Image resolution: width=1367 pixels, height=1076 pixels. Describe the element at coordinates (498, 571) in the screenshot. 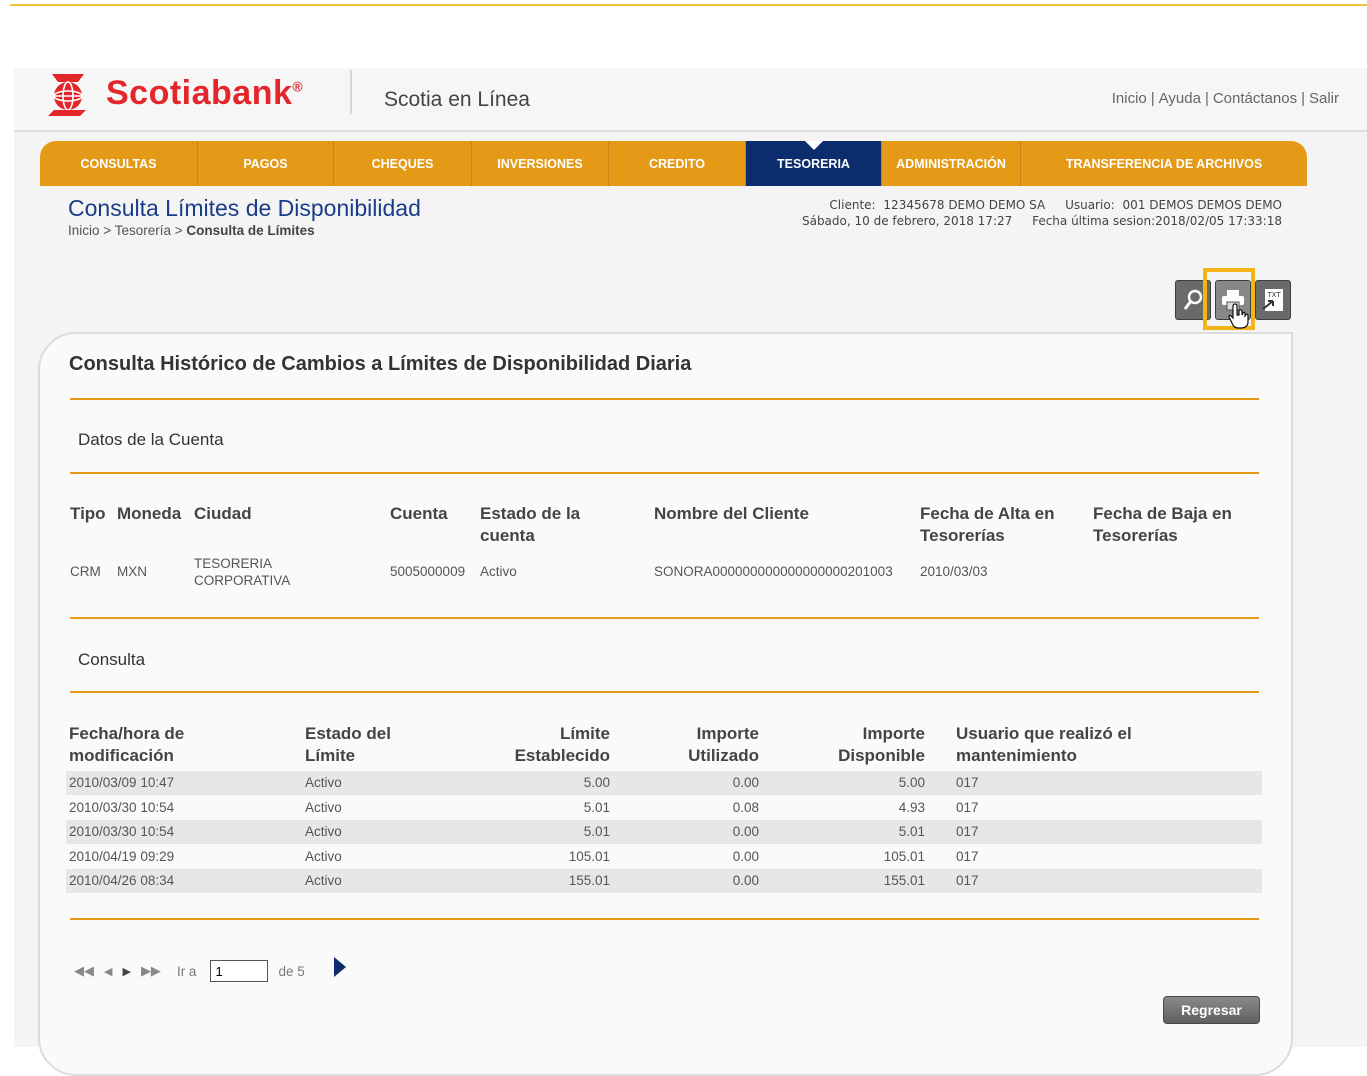

I see `account-estado: Activo` at that location.